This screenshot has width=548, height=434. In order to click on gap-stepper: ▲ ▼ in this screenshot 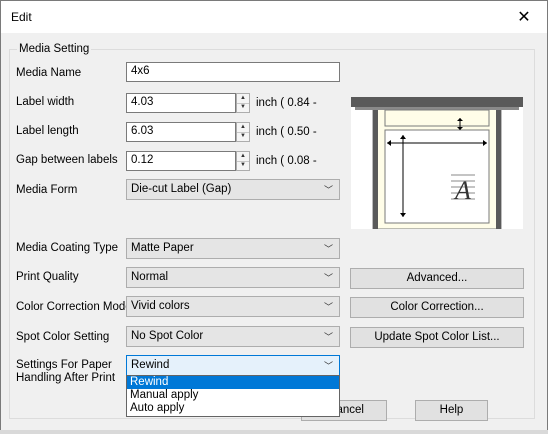, I will do `click(243, 161)`.